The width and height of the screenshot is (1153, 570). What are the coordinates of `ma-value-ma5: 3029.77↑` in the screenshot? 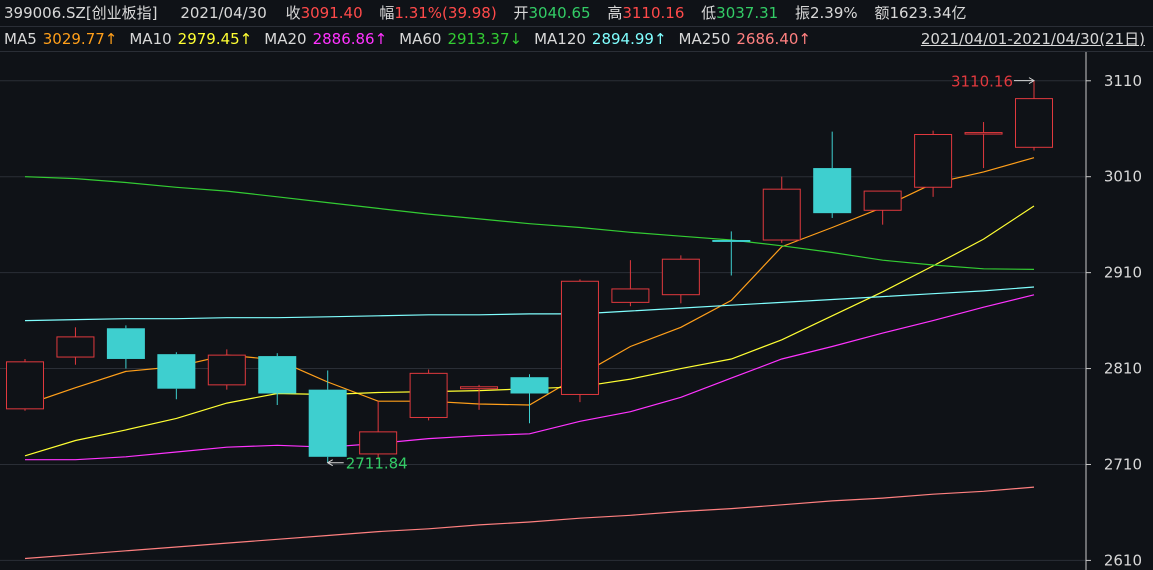 It's located at (80, 39).